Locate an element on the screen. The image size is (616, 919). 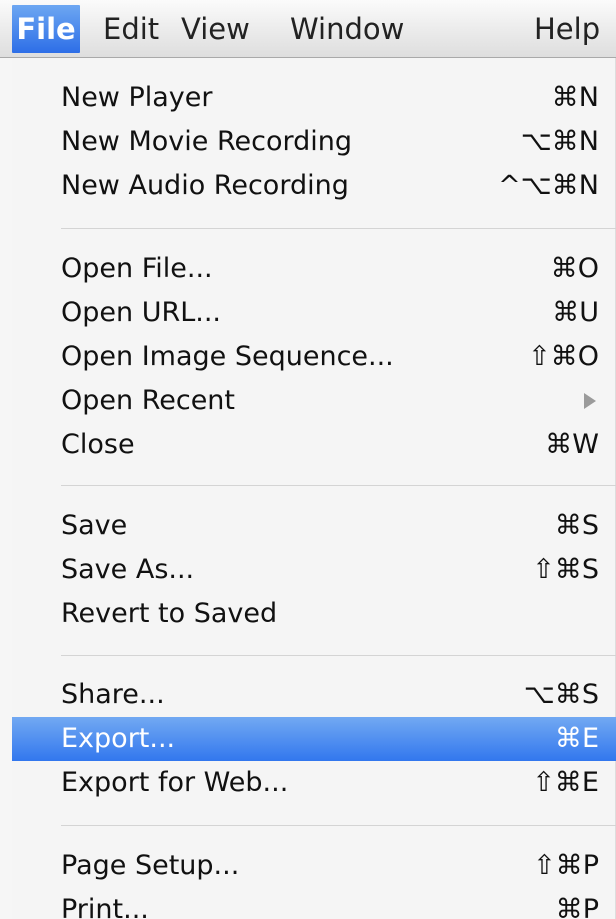
menu-item-save: Save ⌘S is located at coordinates (314, 526).